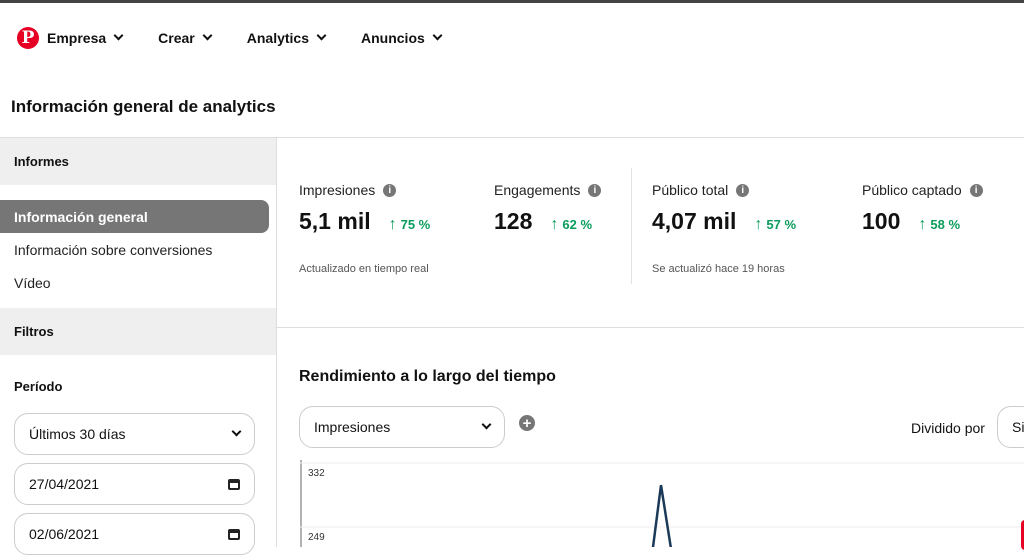  I want to click on updated-note: Se actualizó hace 19 horas, so click(718, 269).